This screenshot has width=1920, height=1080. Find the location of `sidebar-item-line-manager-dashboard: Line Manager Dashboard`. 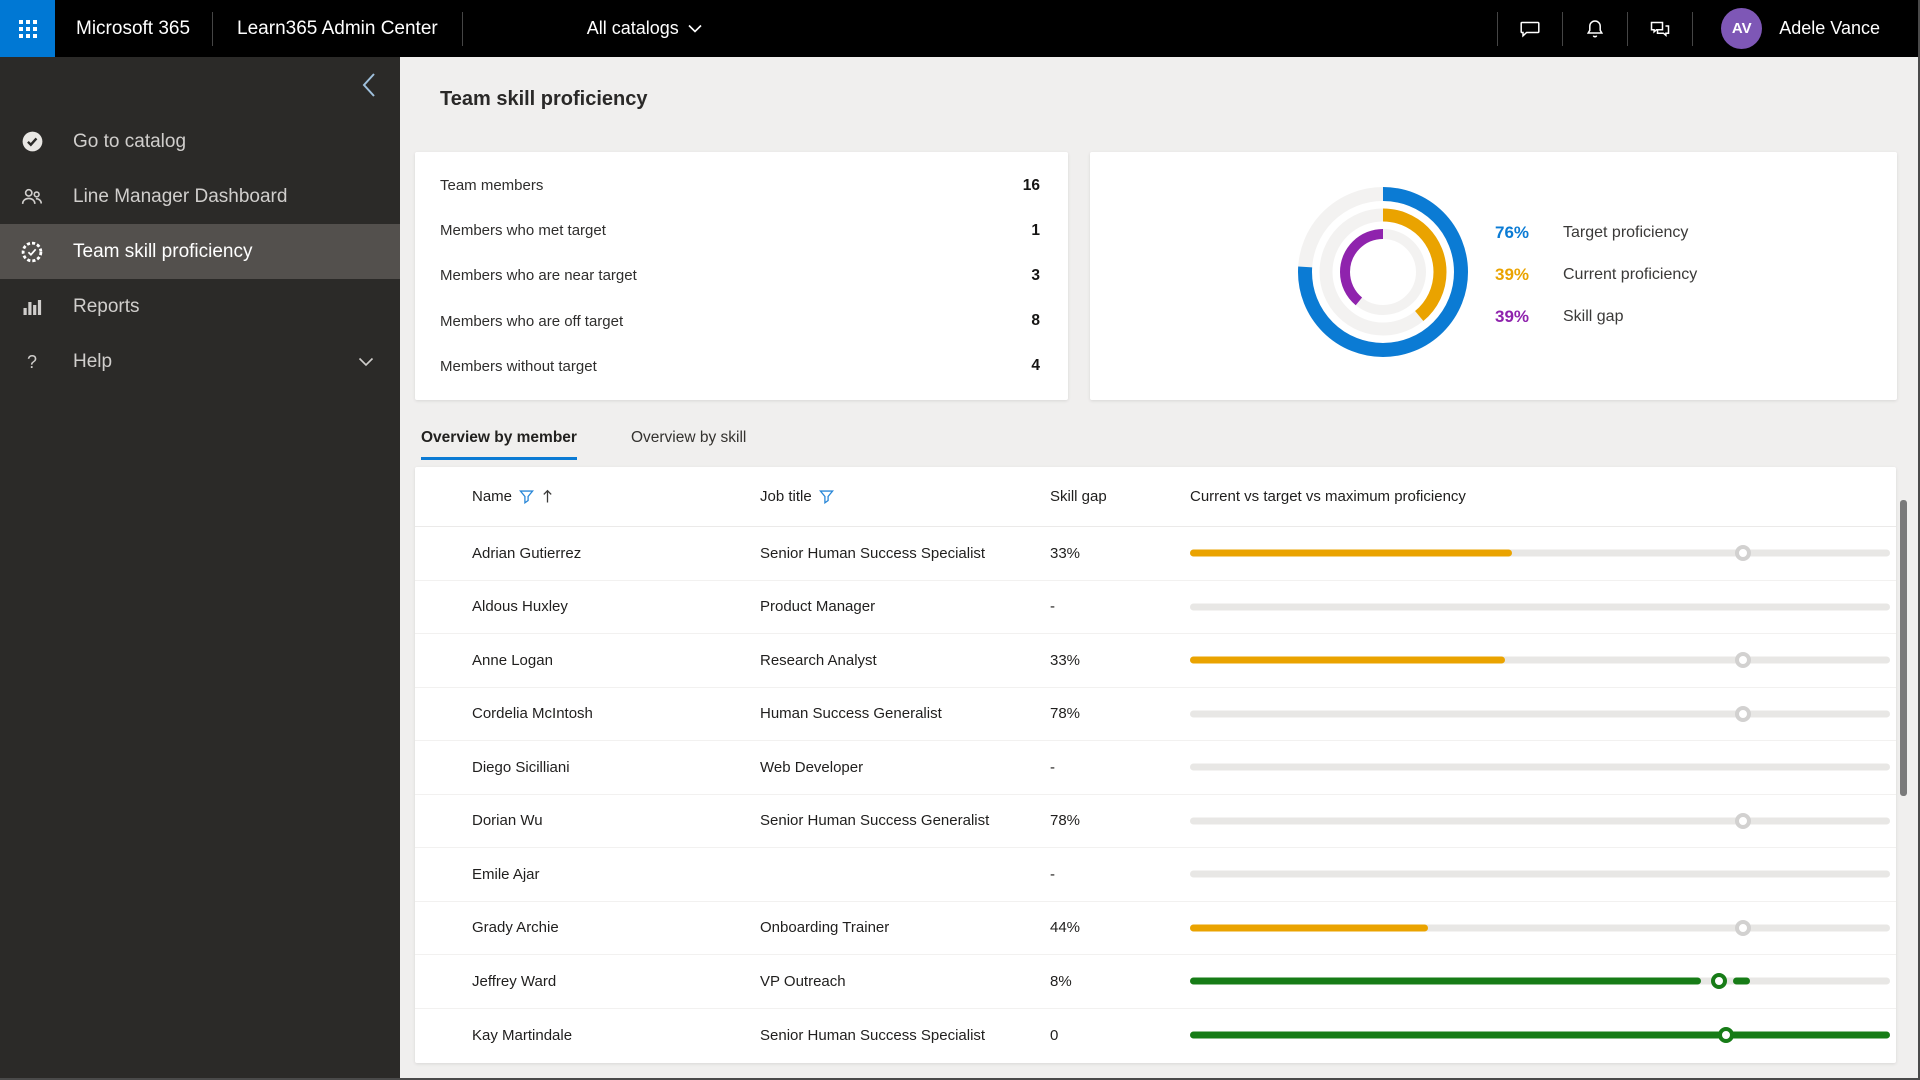

sidebar-item-line-manager-dashboard: Line Manager Dashboard is located at coordinates (200, 196).